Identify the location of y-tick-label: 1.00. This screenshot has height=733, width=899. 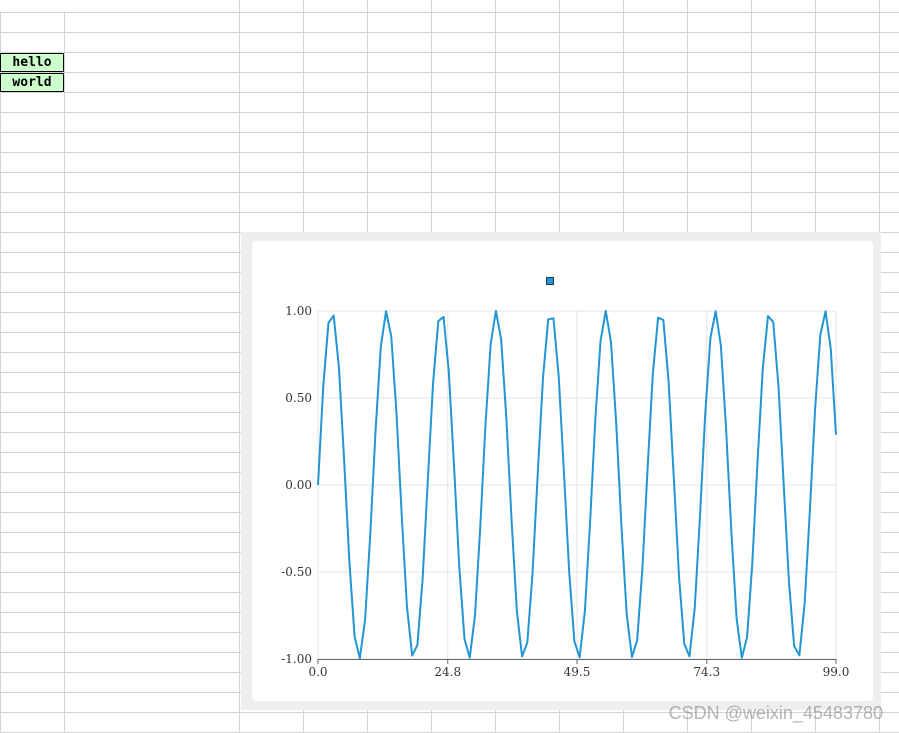
(298, 311).